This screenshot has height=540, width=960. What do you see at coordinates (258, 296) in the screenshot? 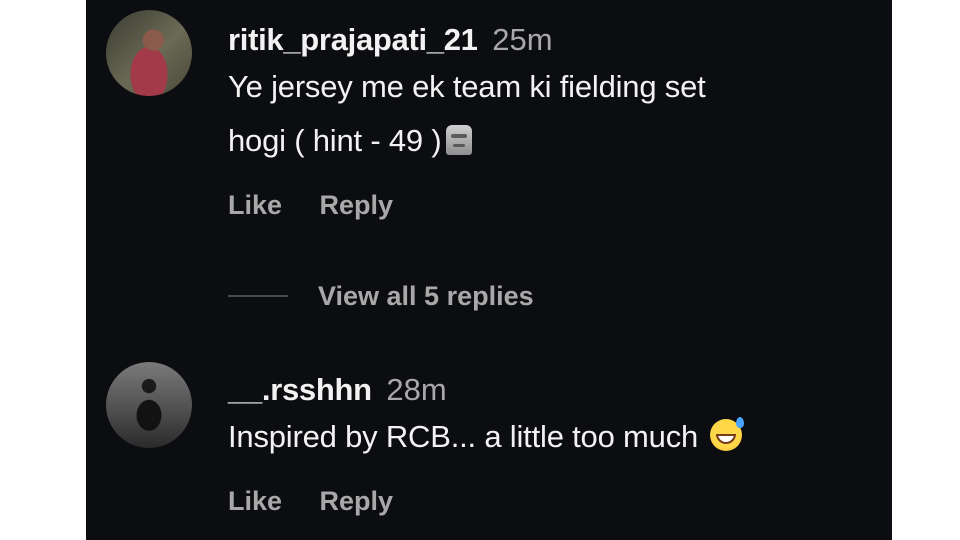
I see `replies-divider` at bounding box center [258, 296].